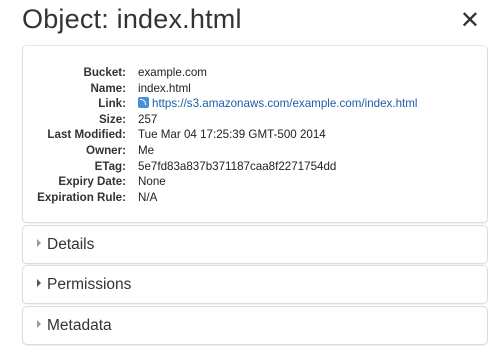  I want to click on section-permissions: Permissions, so click(255, 284).